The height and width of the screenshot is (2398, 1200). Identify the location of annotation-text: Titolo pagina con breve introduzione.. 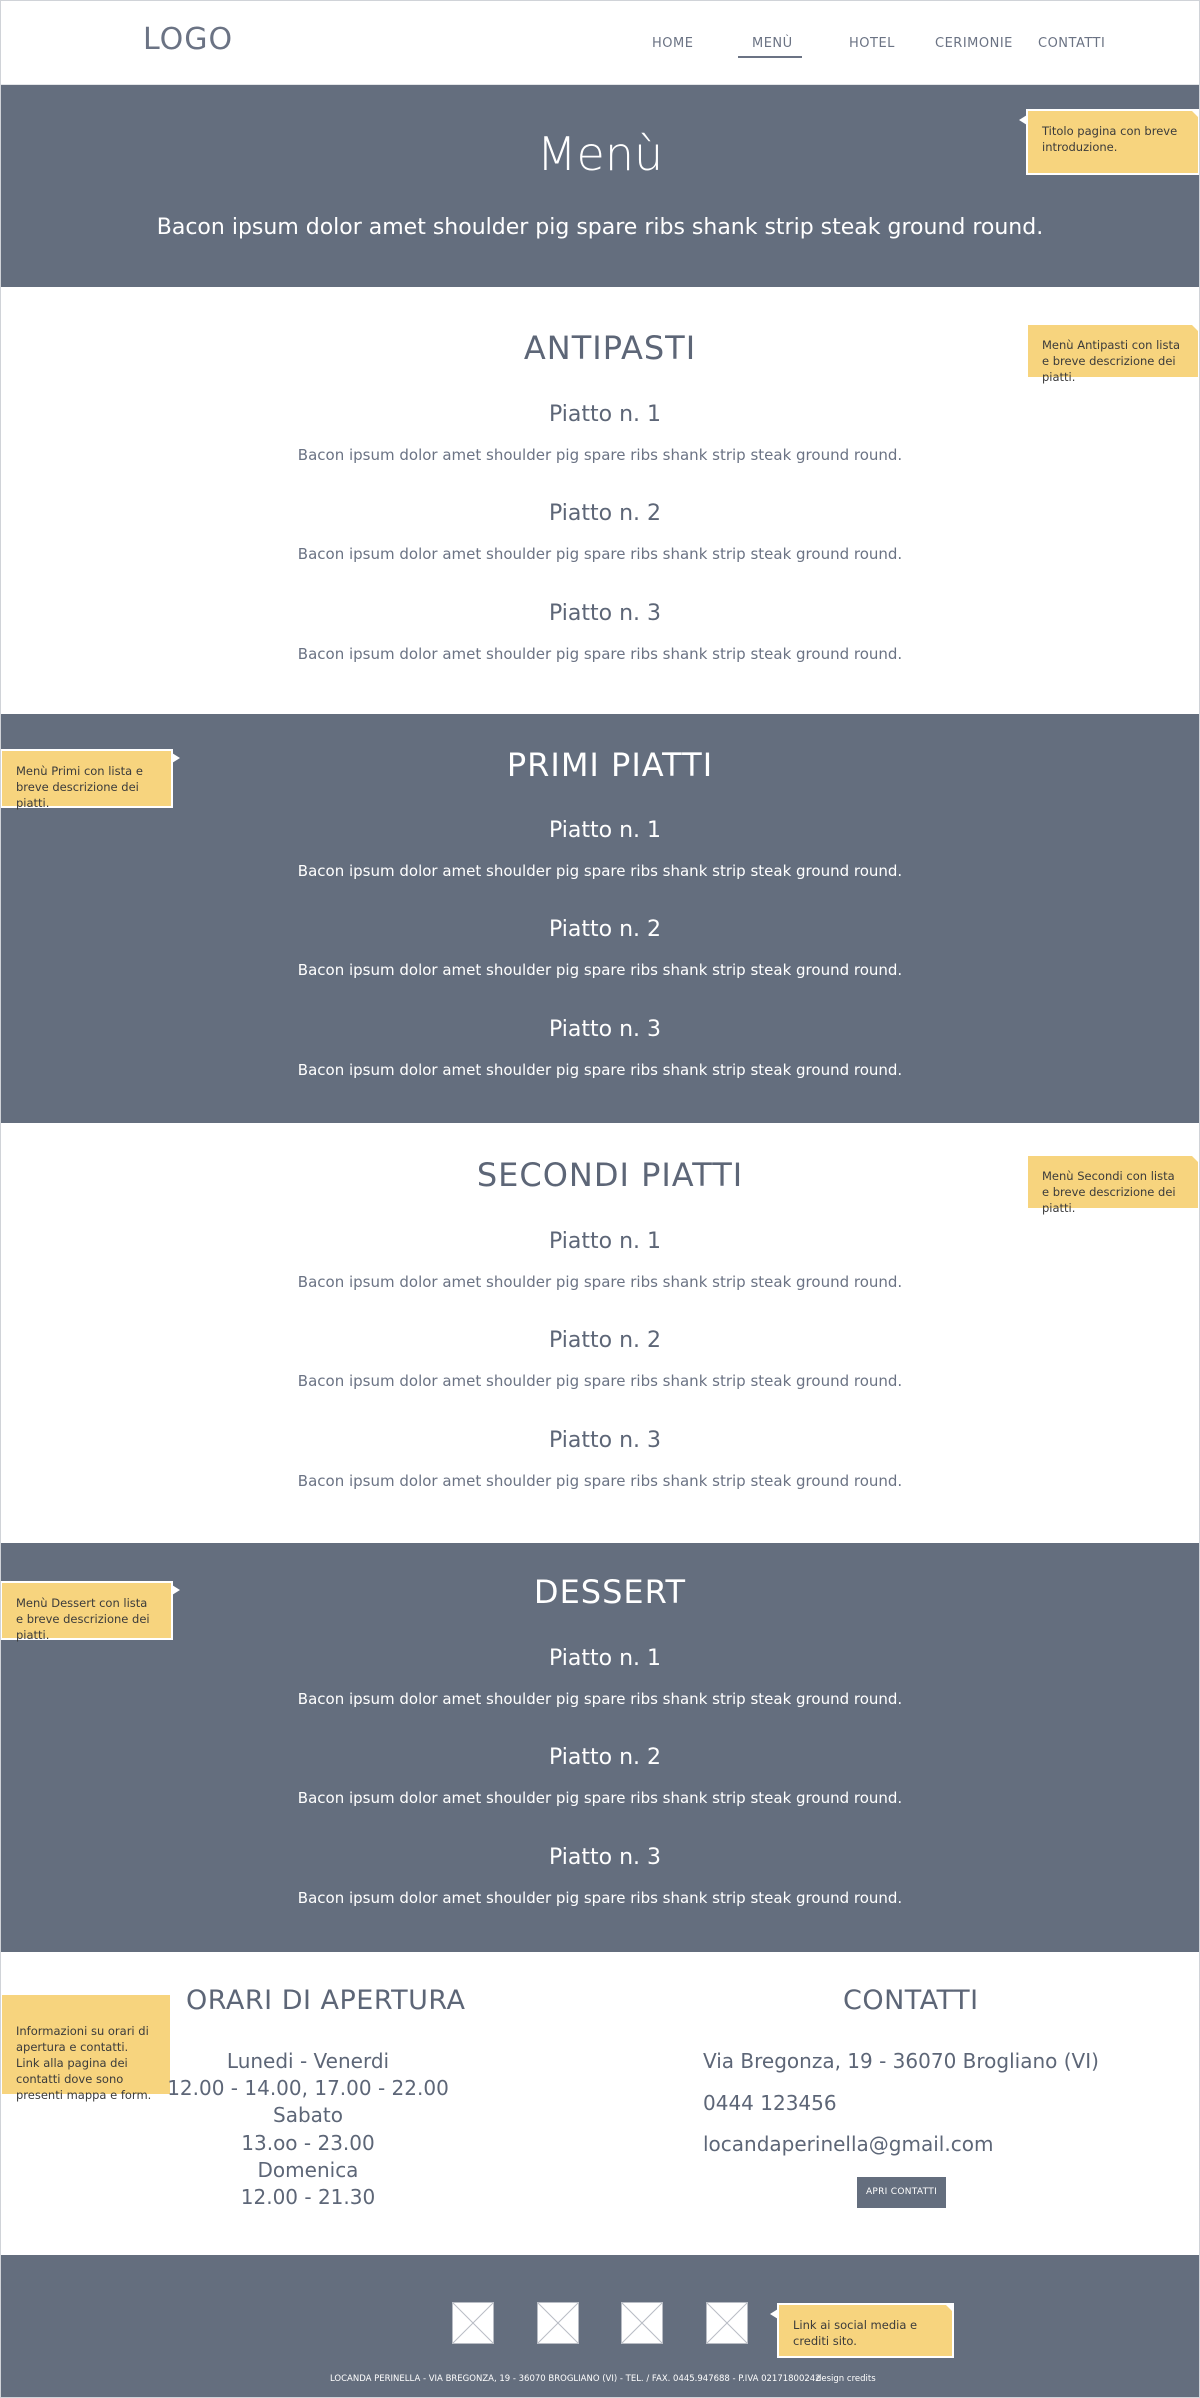
(1110, 139).